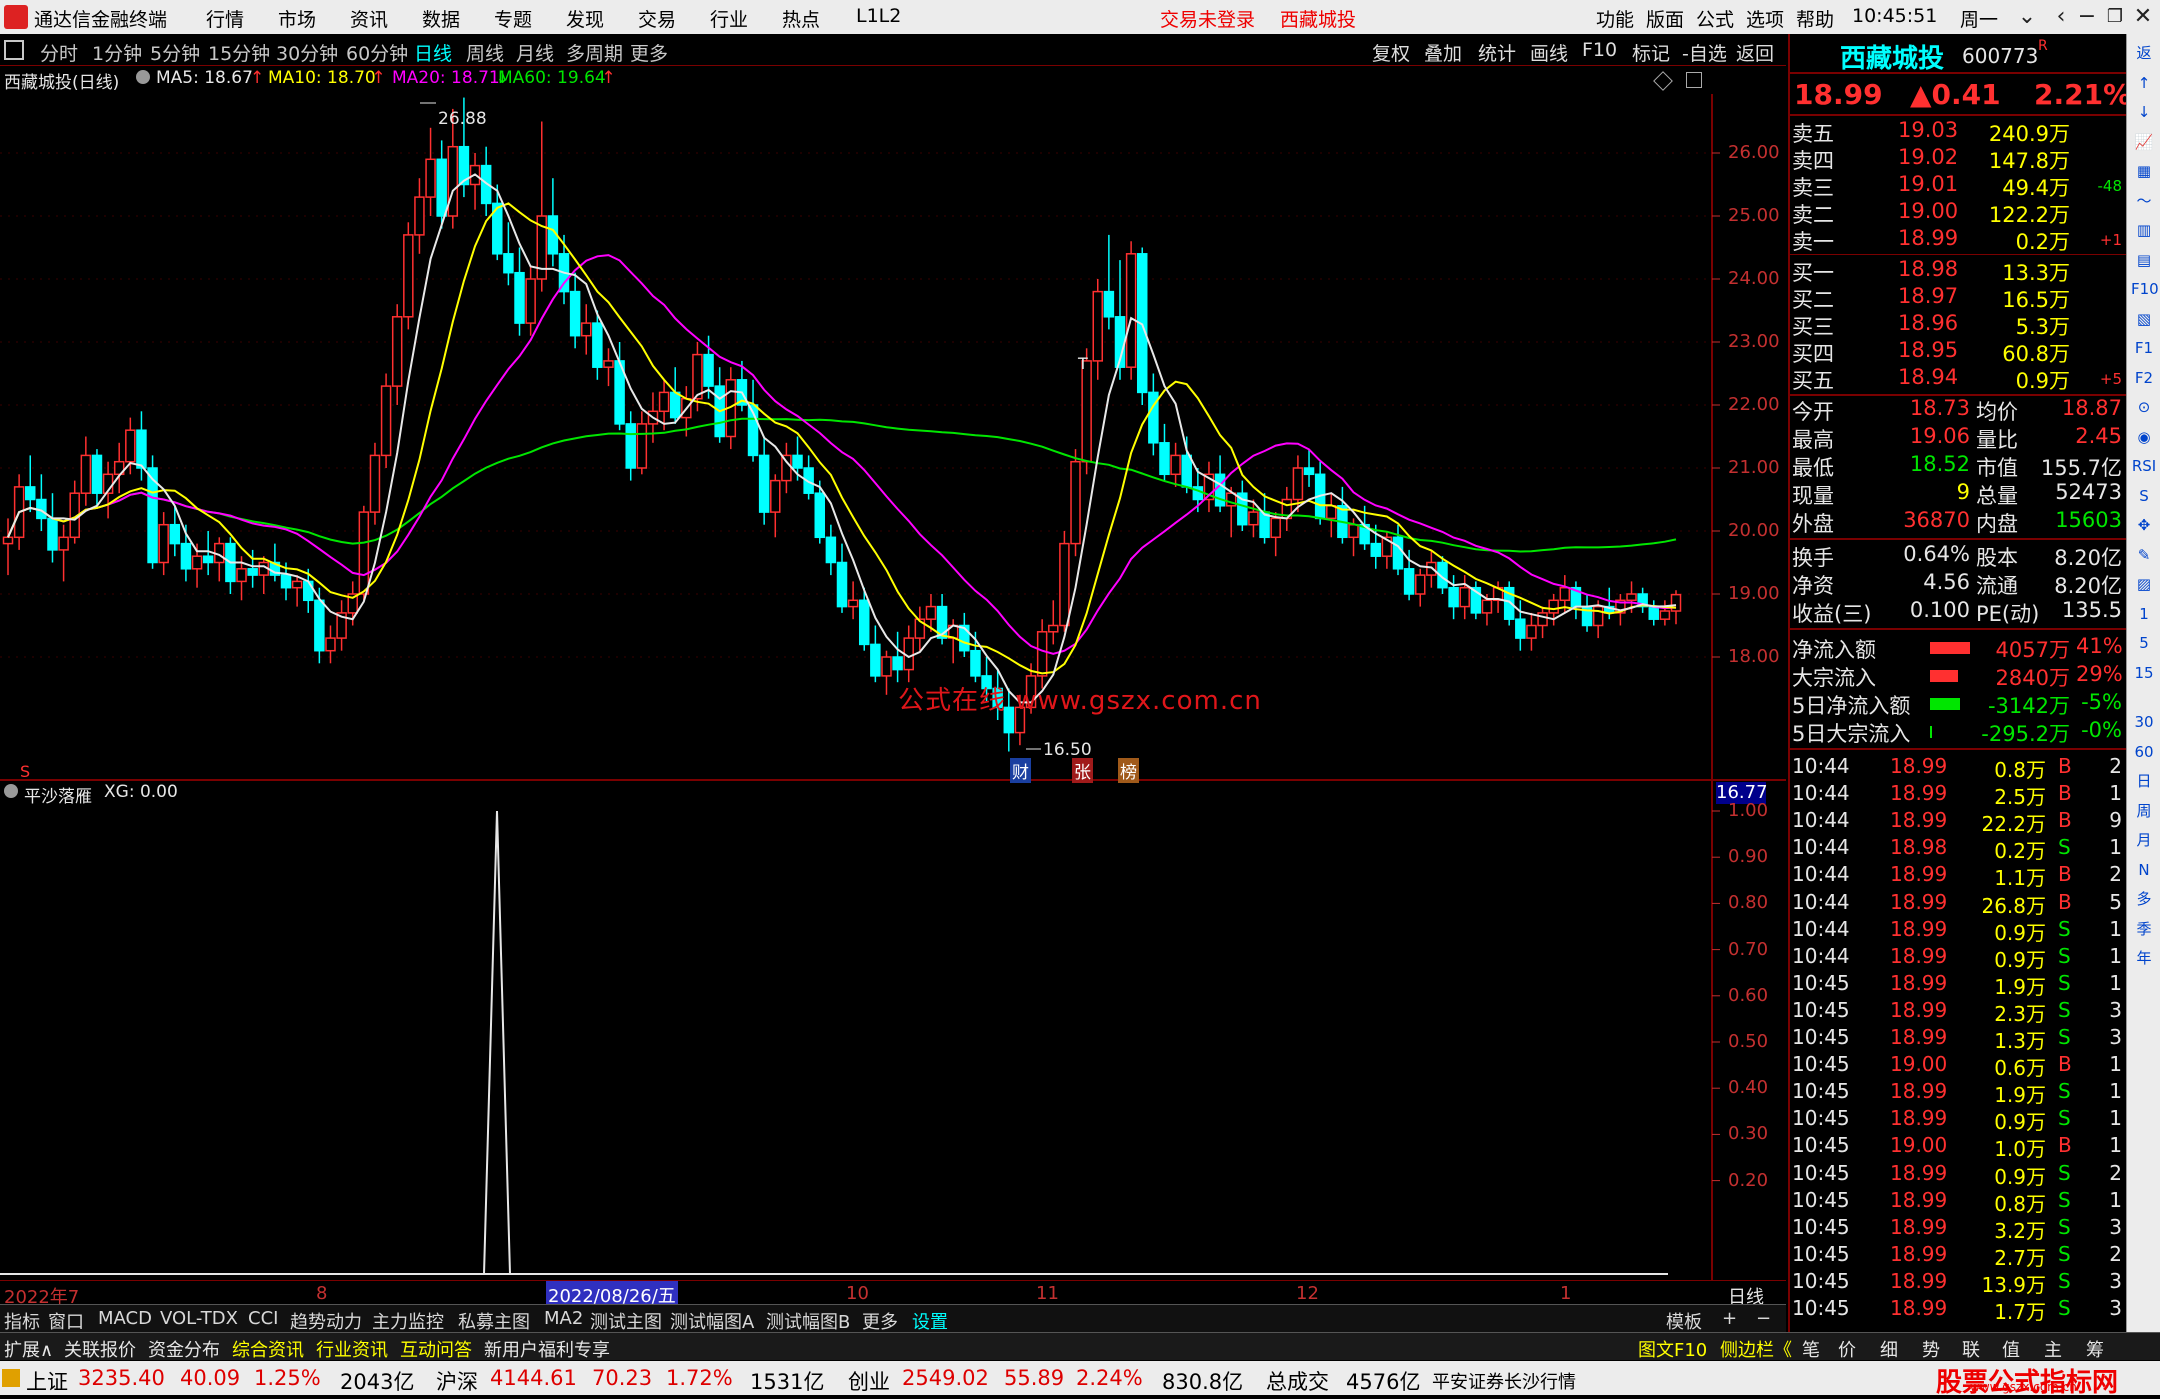 The height and width of the screenshot is (1399, 2160). I want to click on side-icon-13: ◉, so click(2144, 437).